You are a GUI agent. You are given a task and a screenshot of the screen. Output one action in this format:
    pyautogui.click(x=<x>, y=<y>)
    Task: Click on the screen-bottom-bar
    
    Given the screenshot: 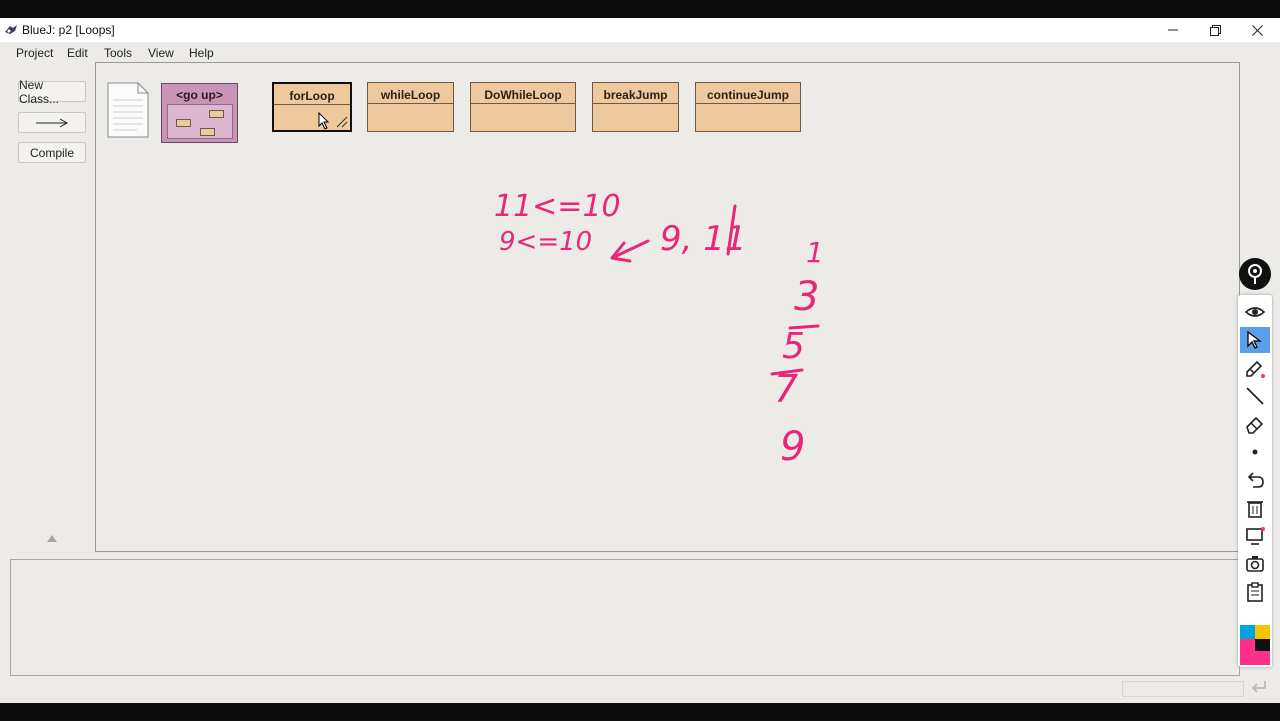 What is the action you would take?
    pyautogui.click(x=640, y=711)
    